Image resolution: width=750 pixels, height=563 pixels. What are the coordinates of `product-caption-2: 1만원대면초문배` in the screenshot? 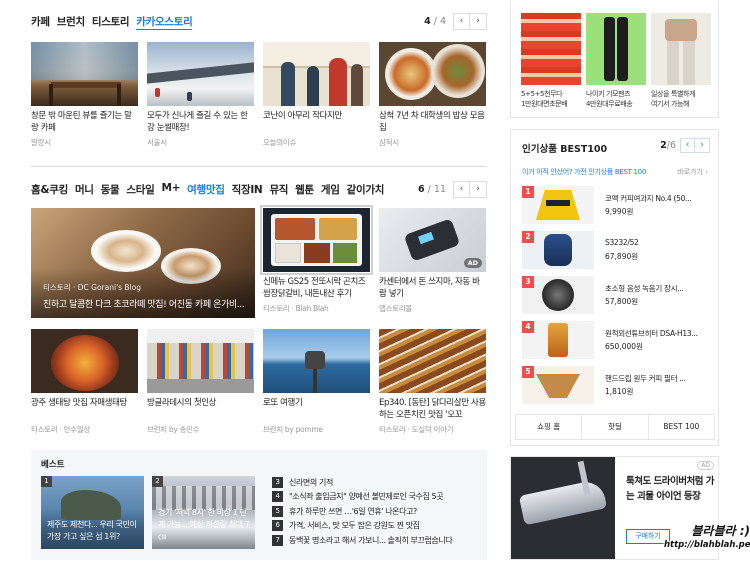 It's located at (544, 104).